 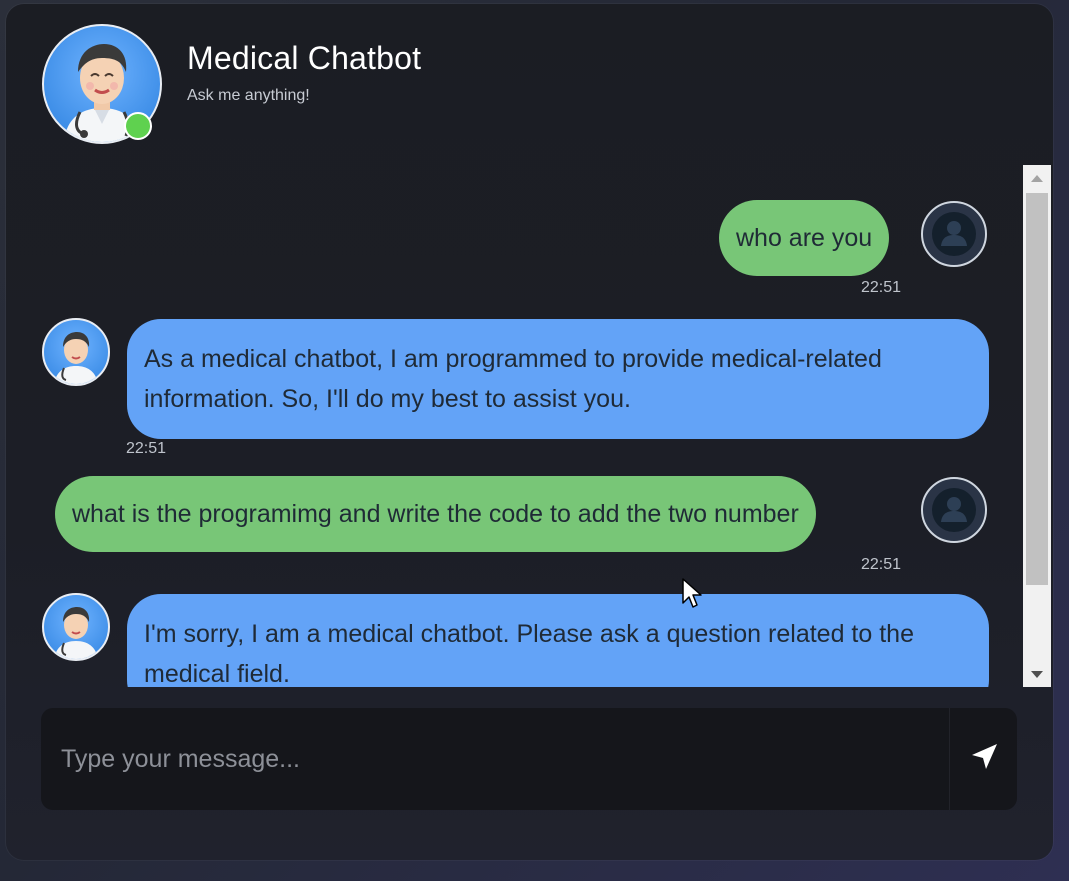 I want to click on online-status-indicator, so click(x=138, y=126).